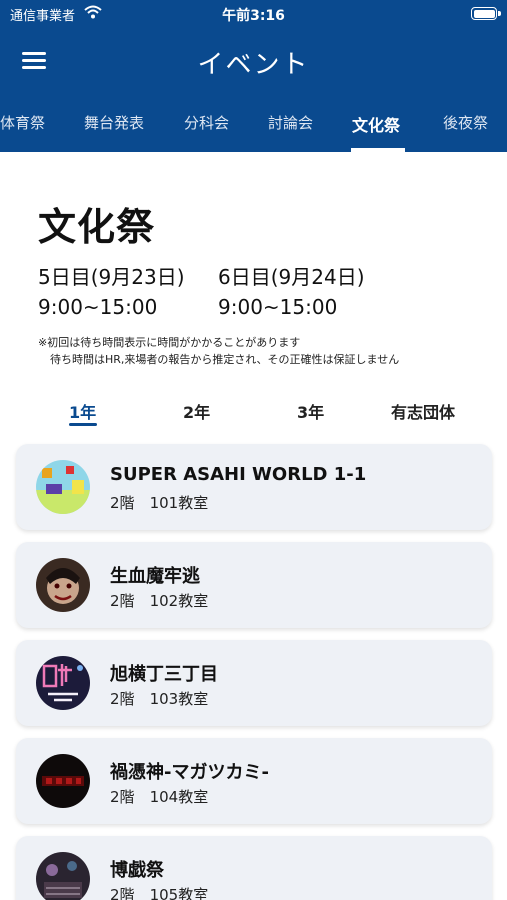 Image resolution: width=507 pixels, height=900 pixels. What do you see at coordinates (378, 150) in the screenshot?
I see `active-tab-indicator` at bounding box center [378, 150].